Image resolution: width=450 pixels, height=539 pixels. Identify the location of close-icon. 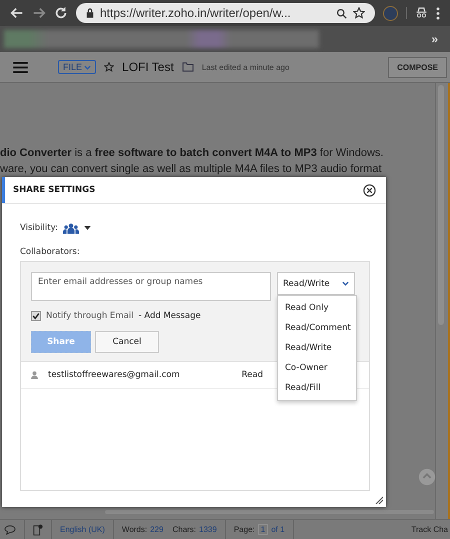
(369, 190).